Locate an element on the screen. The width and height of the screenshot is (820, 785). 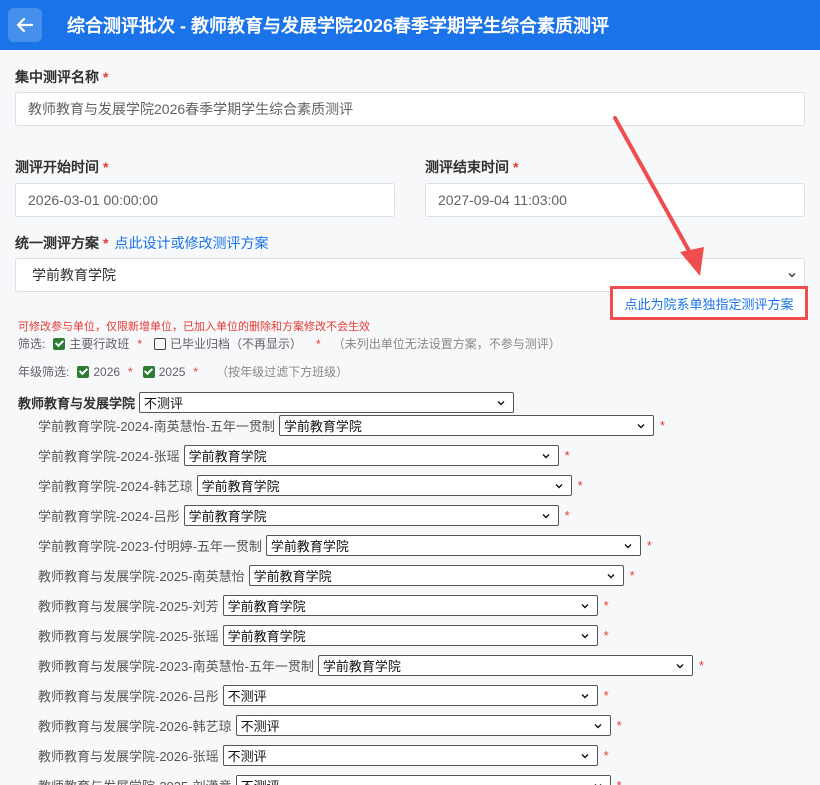
unit-name: 学前教育学院-2024-张瑶 is located at coordinates (109, 456).